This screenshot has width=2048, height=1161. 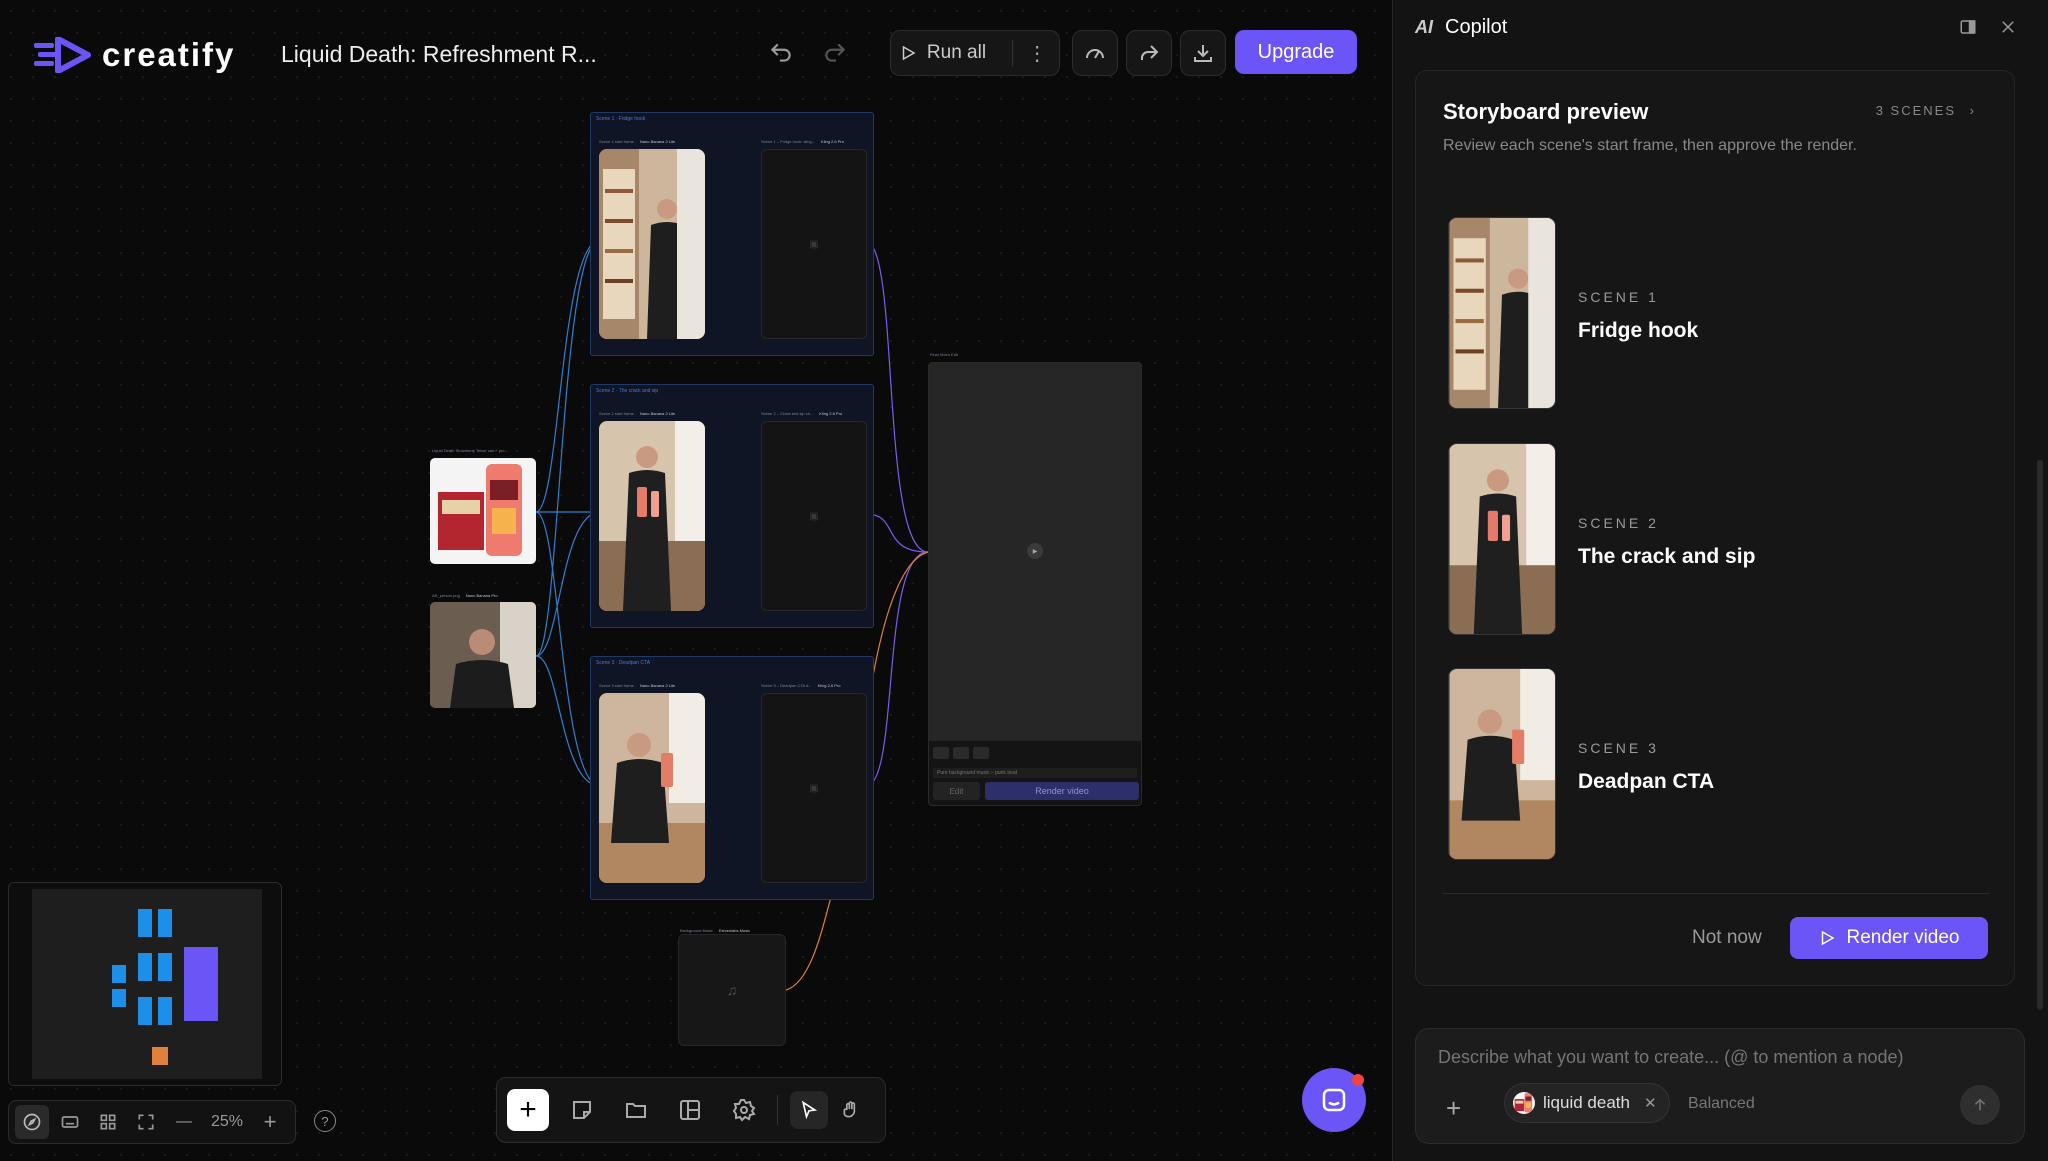 I want to click on close-x-icon, so click(x=2008, y=27).